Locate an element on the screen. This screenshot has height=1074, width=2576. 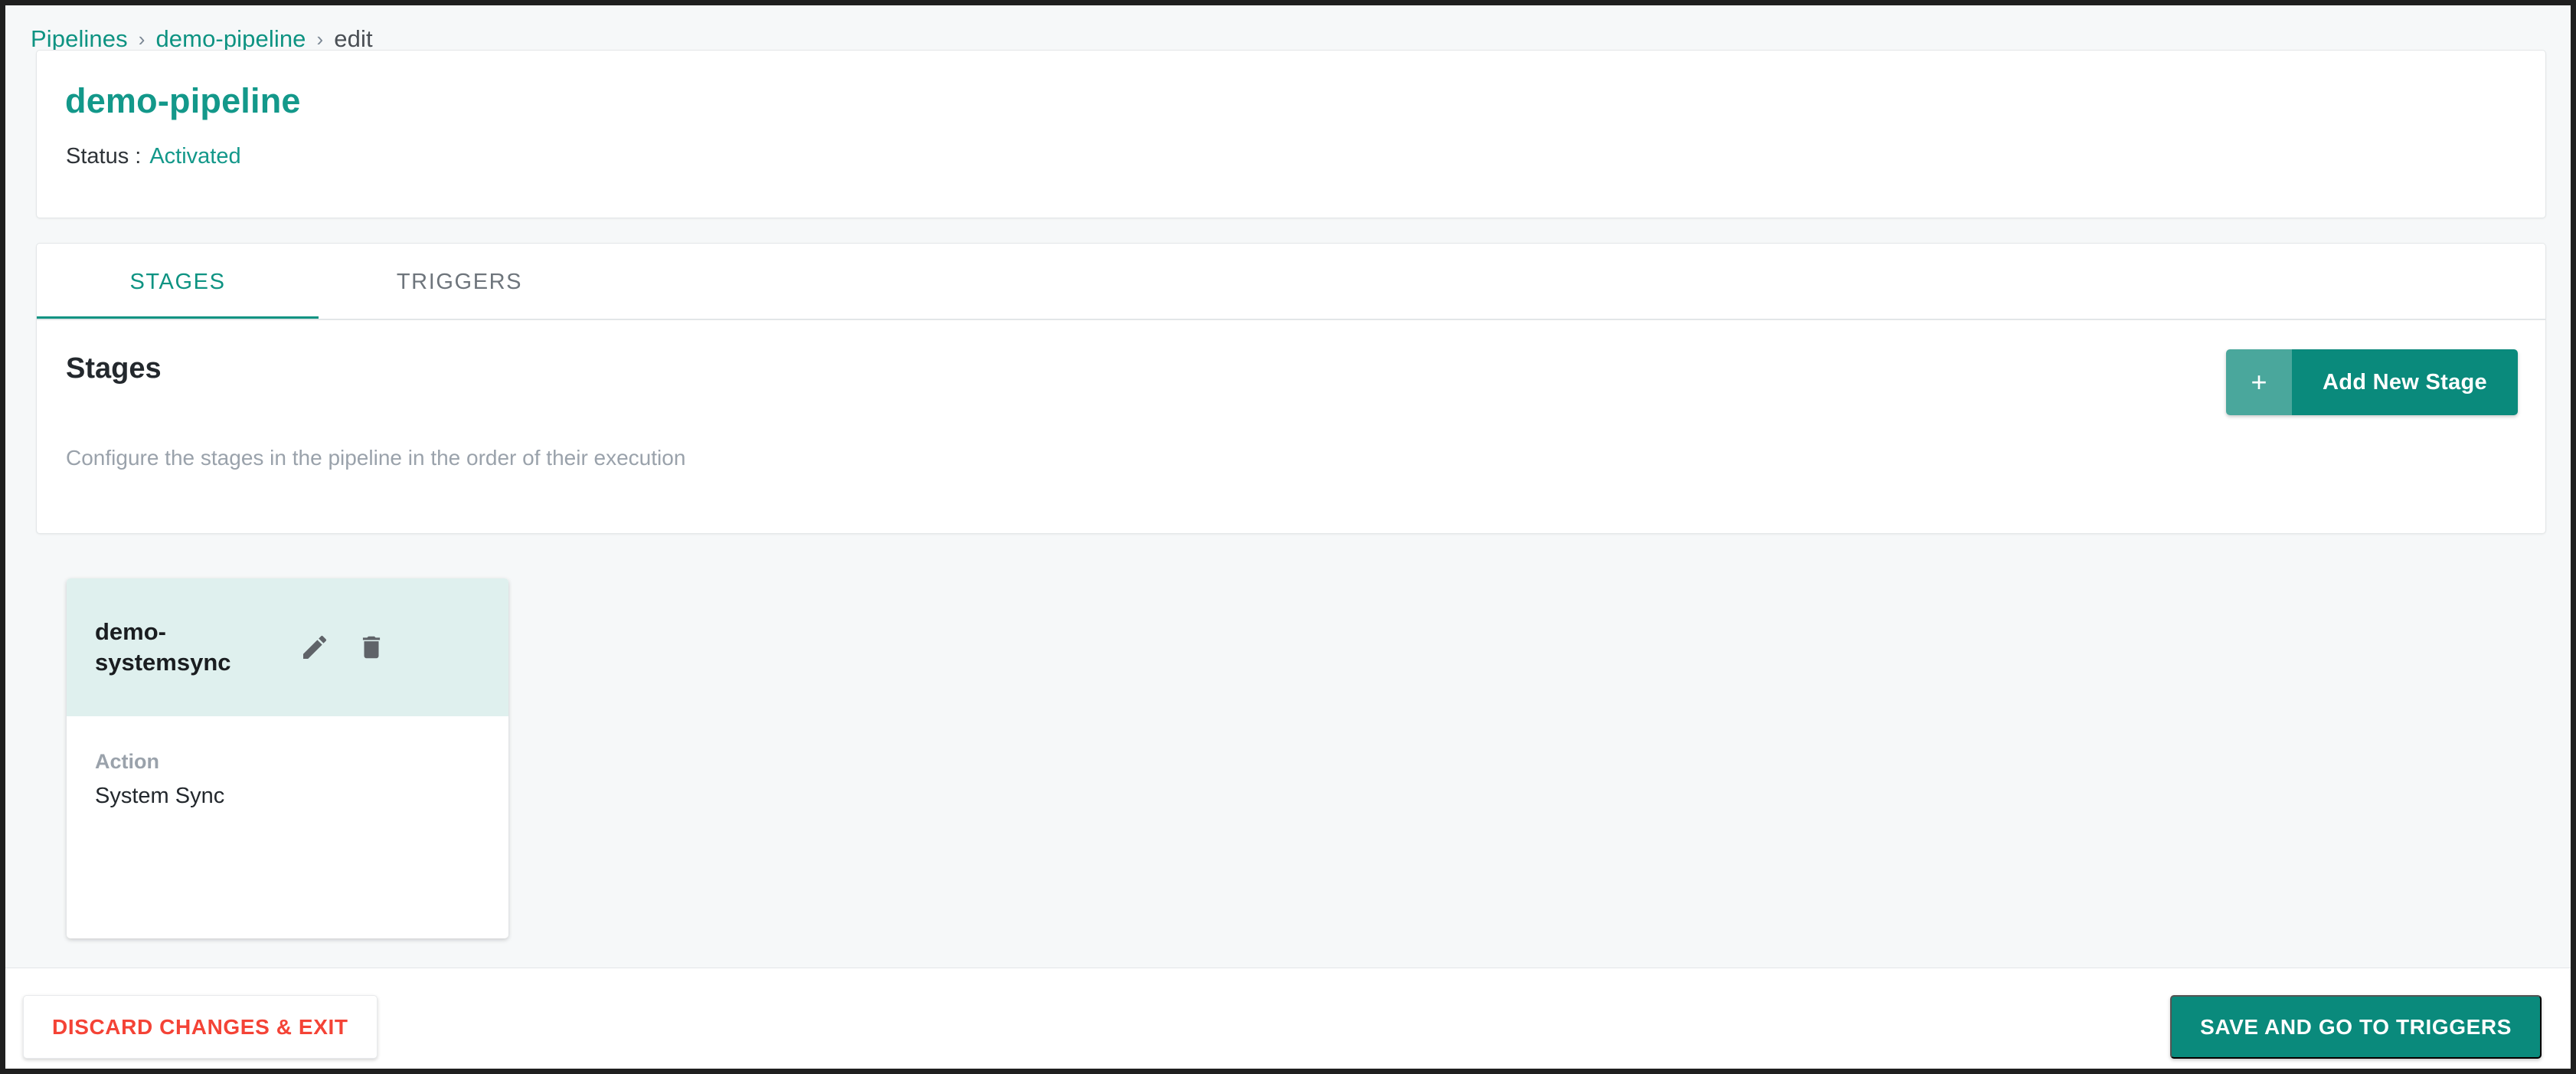
stages-heading: Stages is located at coordinates (114, 368).